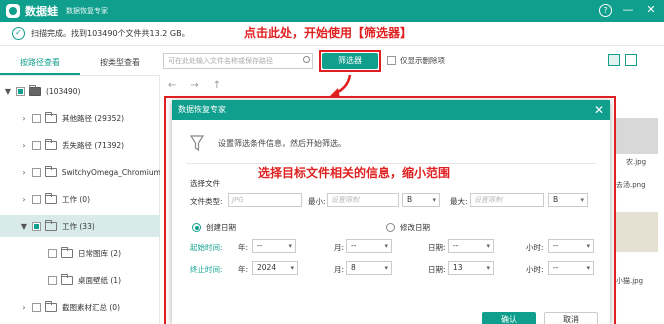 The image size is (664, 324). Describe the element at coordinates (110, 172) in the screenshot. I see `tree-label: SwitchyOmega_Chromium` at that location.